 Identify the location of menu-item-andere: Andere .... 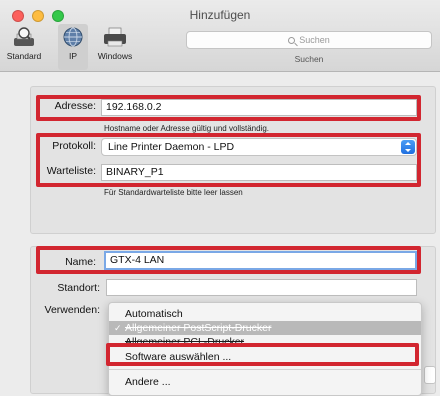
(265, 382).